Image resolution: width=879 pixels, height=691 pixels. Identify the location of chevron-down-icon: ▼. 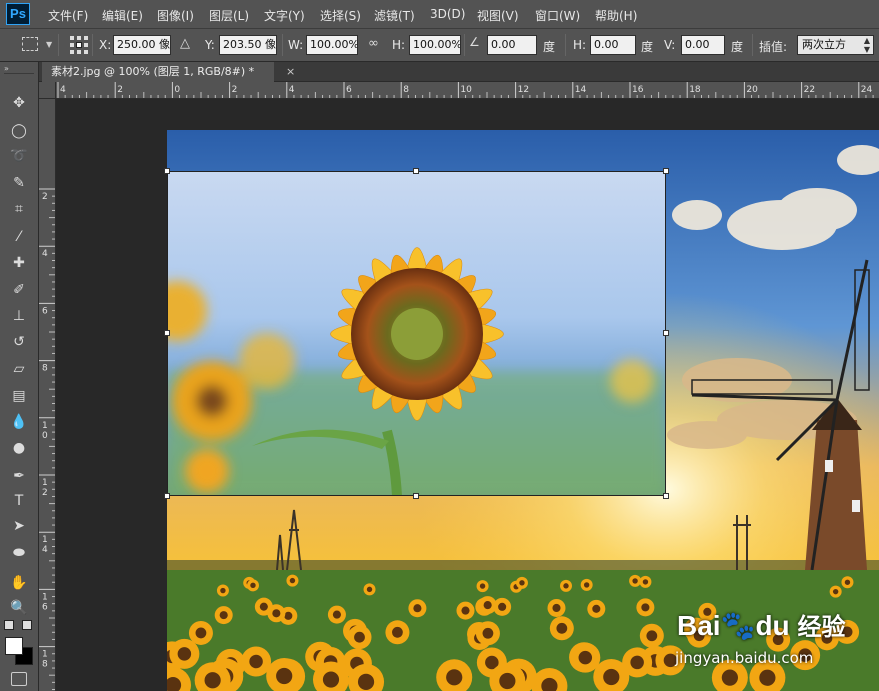
(49, 44).